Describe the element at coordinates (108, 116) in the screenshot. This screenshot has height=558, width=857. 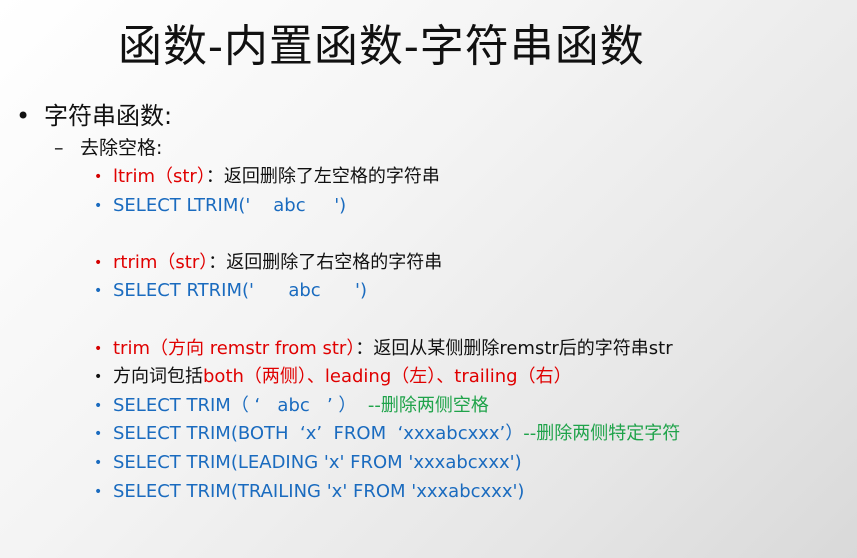
I see `level1-text: 字符串函数:` at that location.